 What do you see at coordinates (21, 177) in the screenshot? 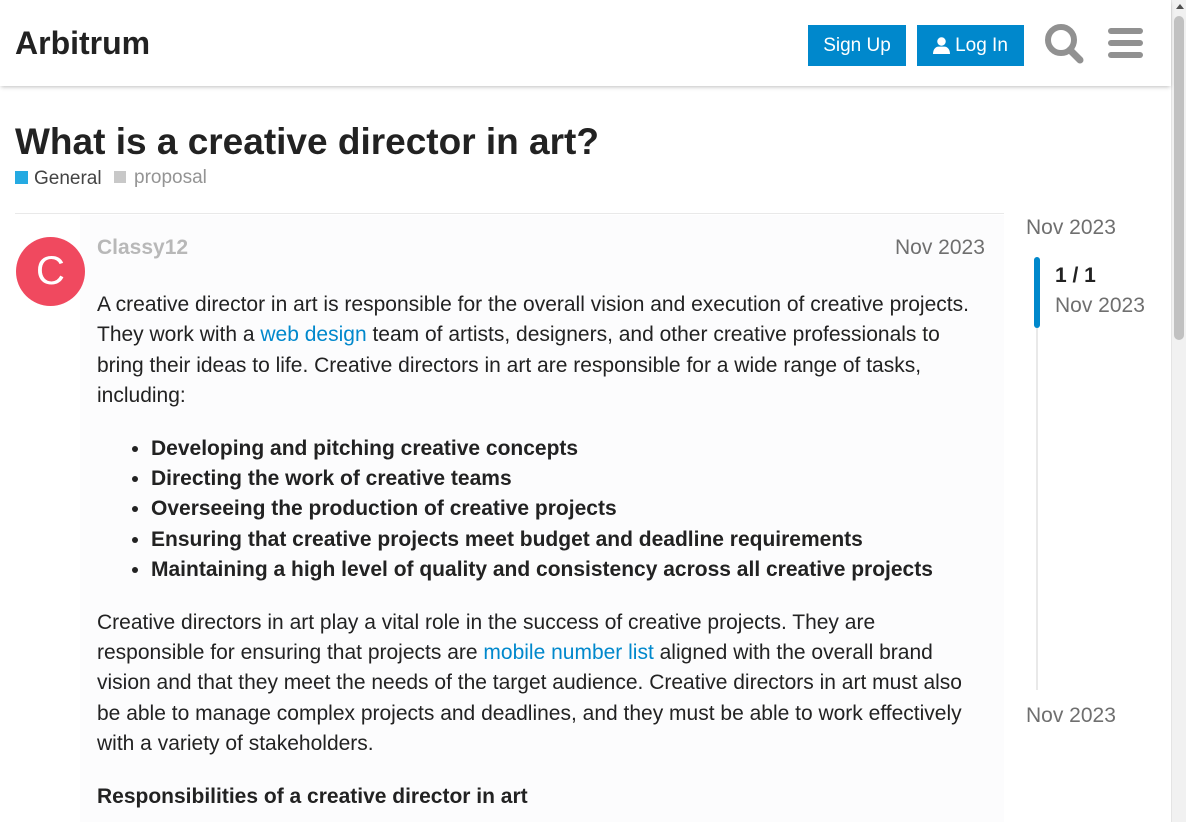
I see `category-color-square` at bounding box center [21, 177].